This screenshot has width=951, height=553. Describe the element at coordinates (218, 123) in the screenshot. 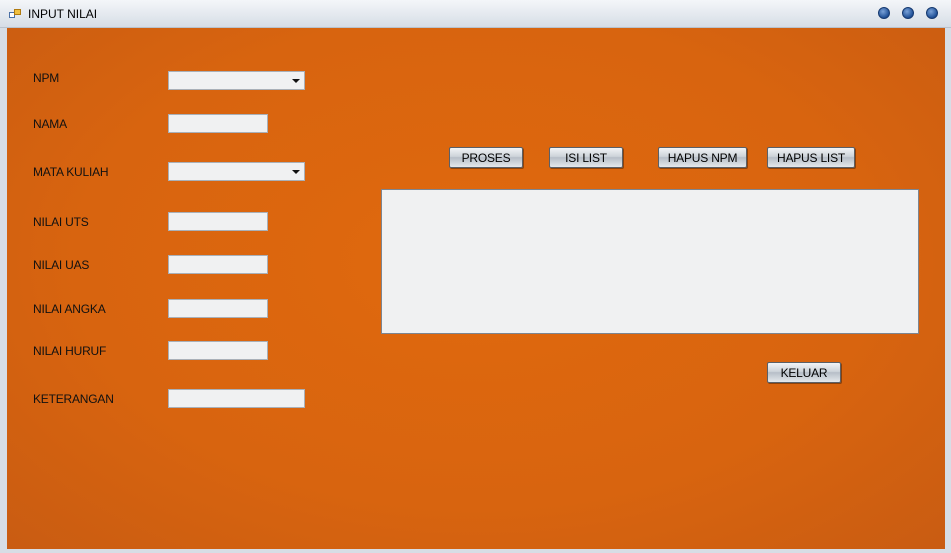

I see `nama-input` at that location.